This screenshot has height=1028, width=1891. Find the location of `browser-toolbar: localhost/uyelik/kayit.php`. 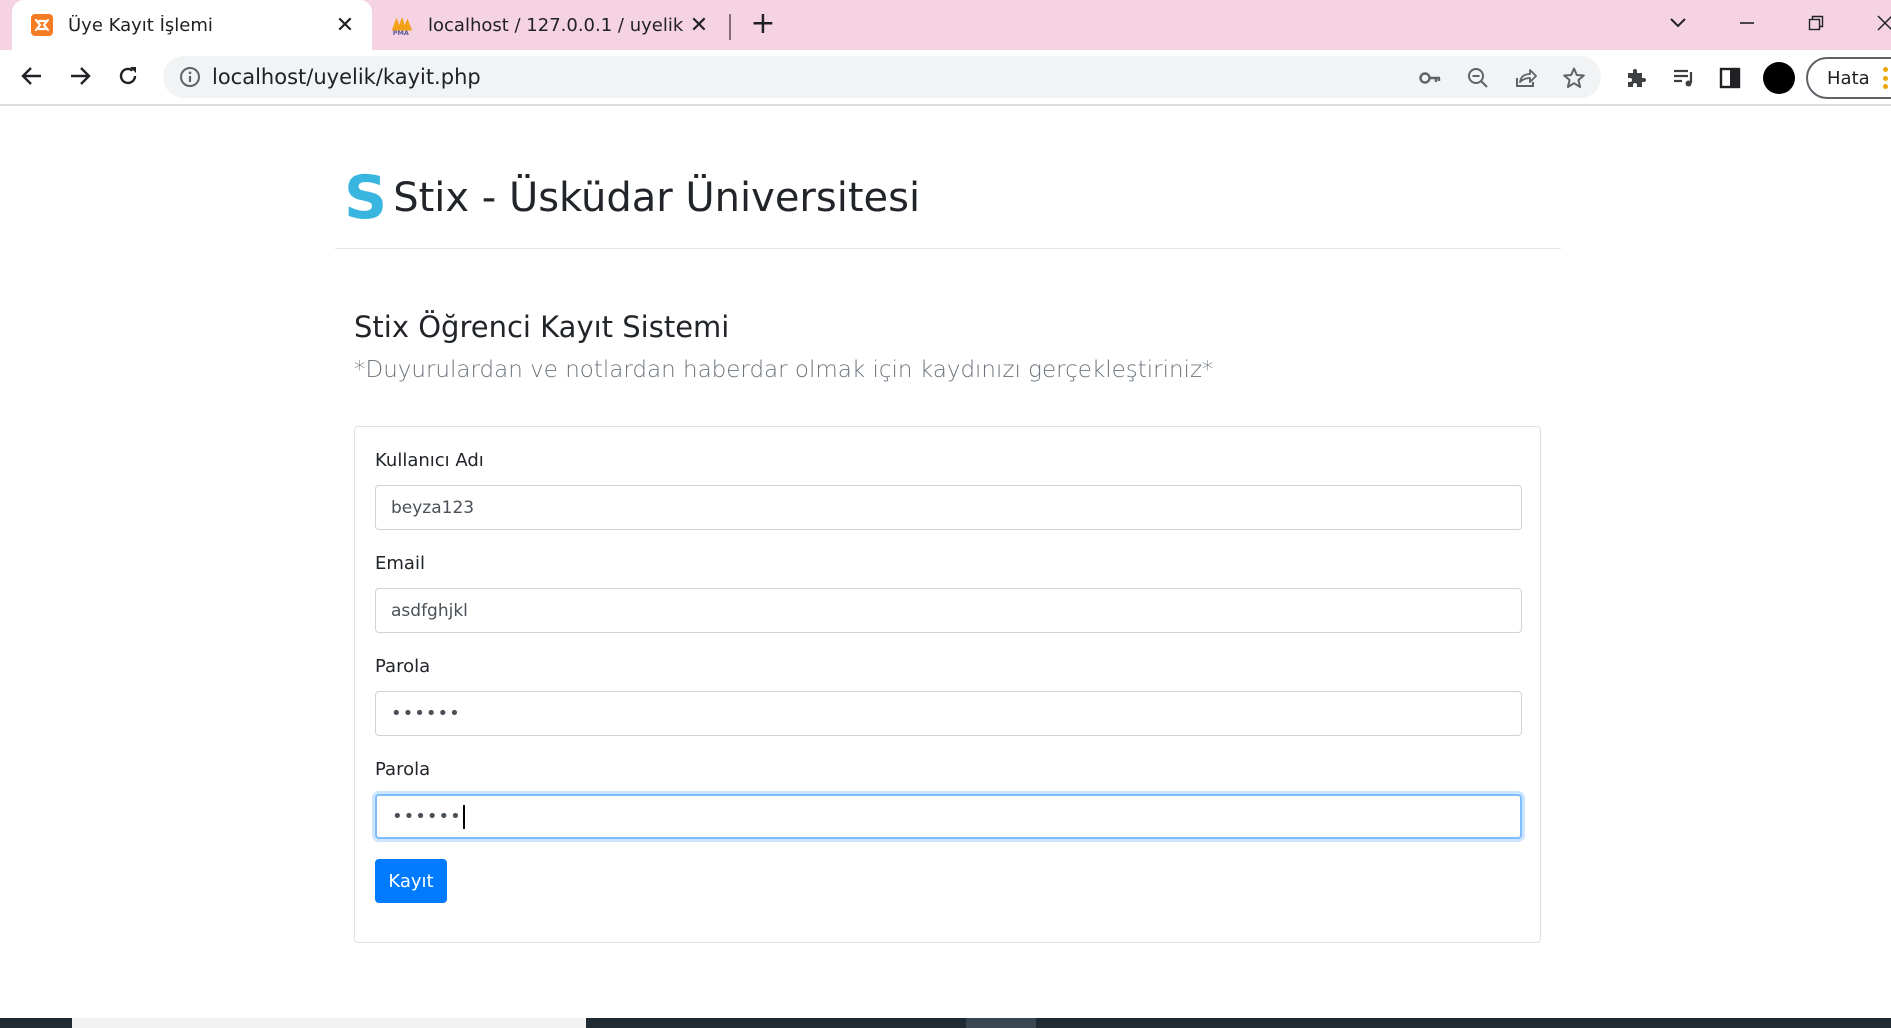

browser-toolbar: localhost/uyelik/kayit.php is located at coordinates (945, 78).